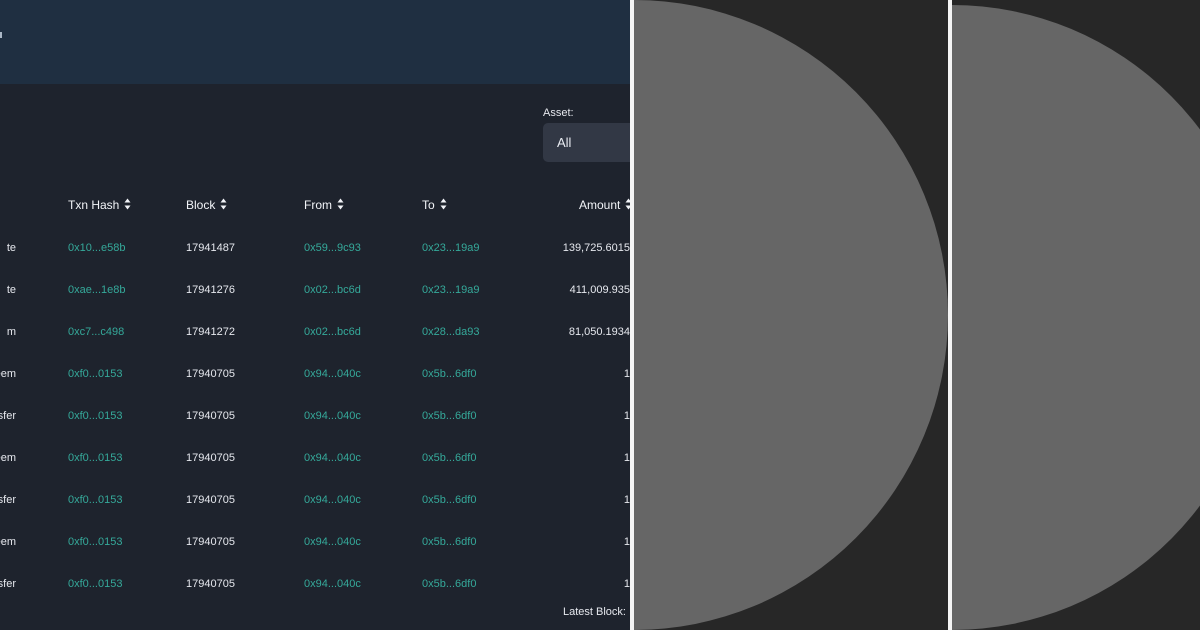 Image resolution: width=1200 pixels, height=630 pixels. What do you see at coordinates (596, 248) in the screenshot?
I see `amount-cell: 139,725.6015` at bounding box center [596, 248].